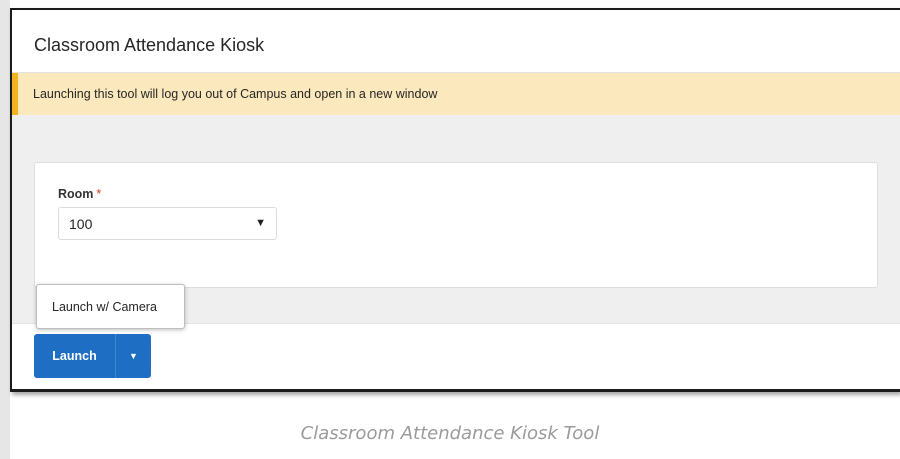  Describe the element at coordinates (76, 194) in the screenshot. I see `room-label-text: Room` at that location.